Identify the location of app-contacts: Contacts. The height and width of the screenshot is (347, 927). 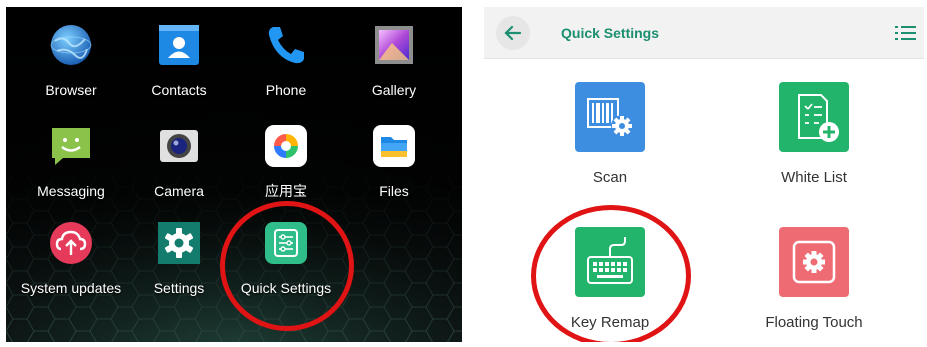
(179, 60).